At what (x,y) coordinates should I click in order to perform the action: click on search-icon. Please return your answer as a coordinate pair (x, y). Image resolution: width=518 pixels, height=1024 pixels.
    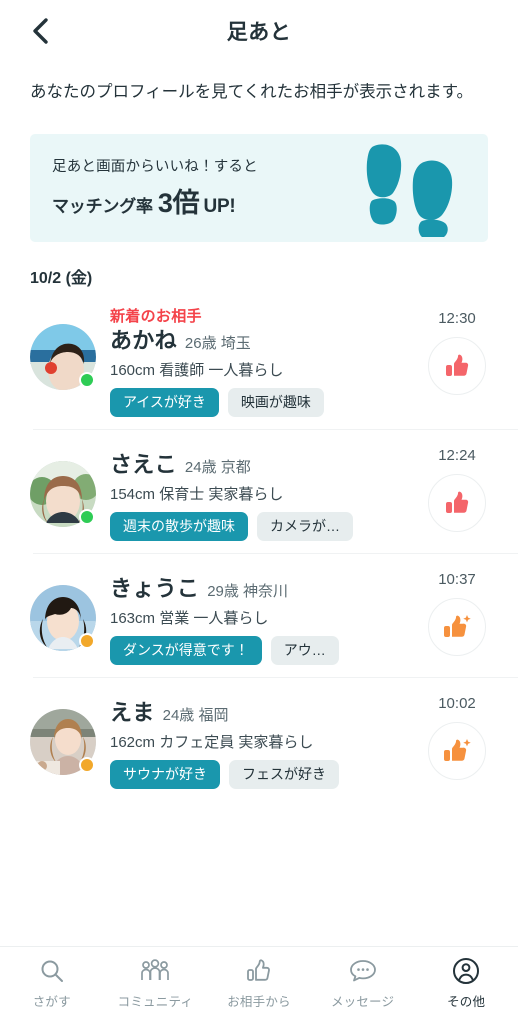
    Looking at the image, I should click on (52, 971).